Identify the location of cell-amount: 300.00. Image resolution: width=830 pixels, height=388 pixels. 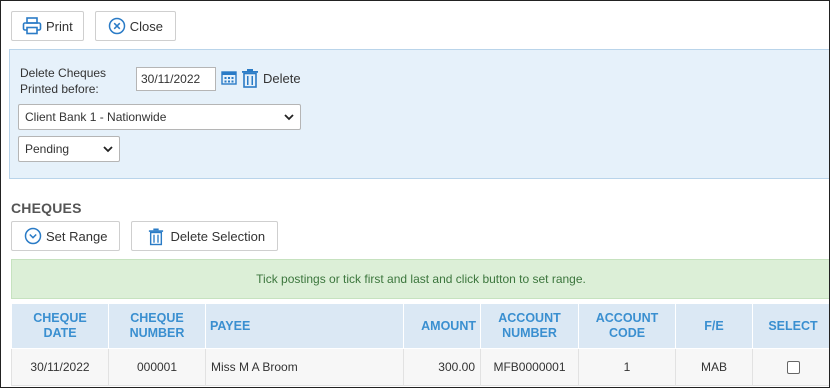
(442, 367).